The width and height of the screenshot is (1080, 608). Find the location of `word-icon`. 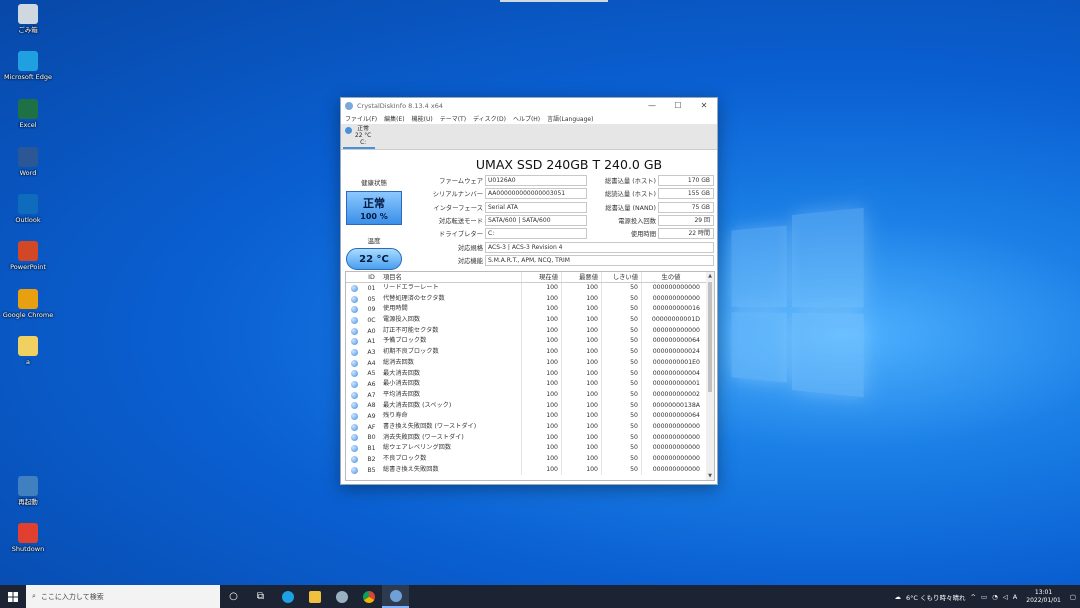

word-icon is located at coordinates (28, 157).